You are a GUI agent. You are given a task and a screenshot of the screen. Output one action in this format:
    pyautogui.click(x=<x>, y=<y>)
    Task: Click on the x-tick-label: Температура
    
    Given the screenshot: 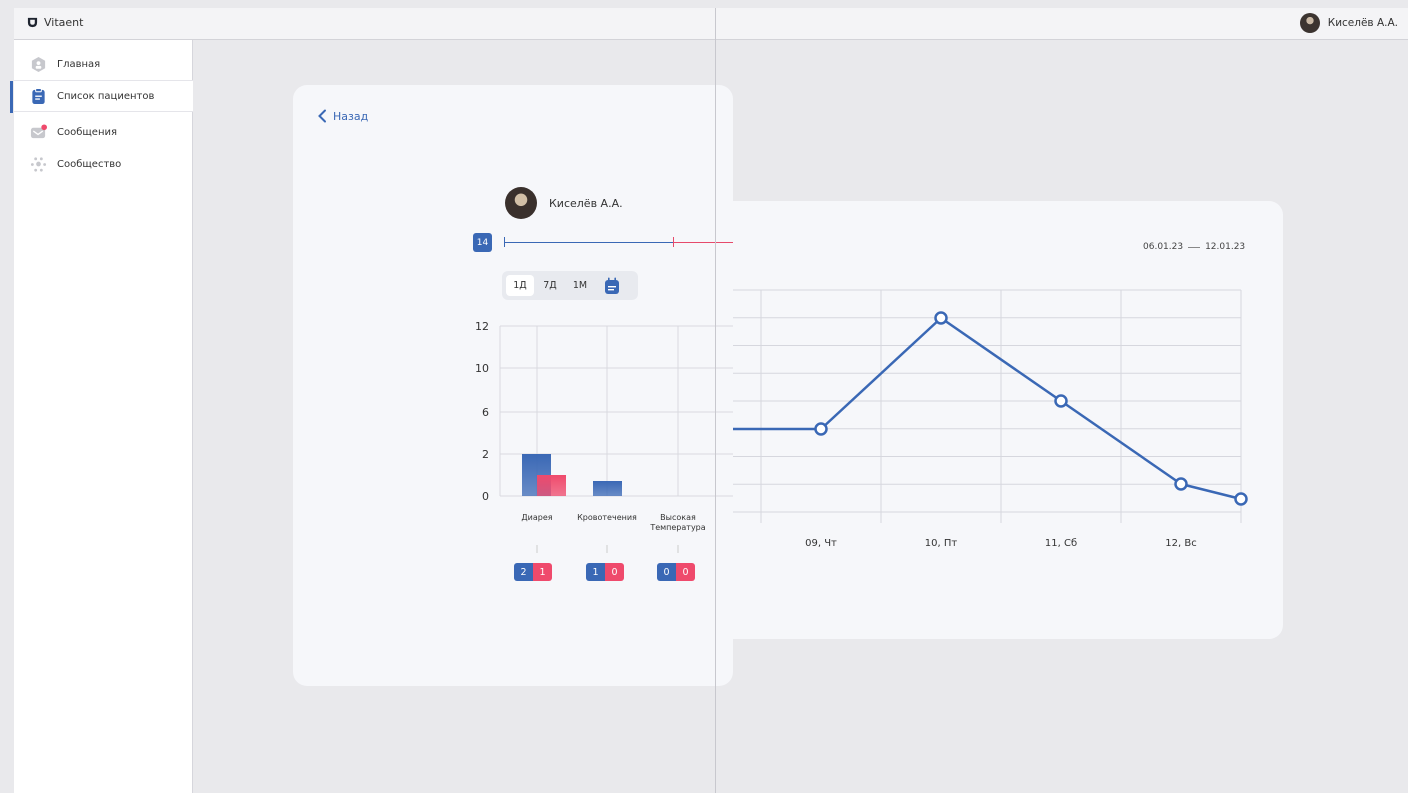 What is the action you would take?
    pyautogui.click(x=677, y=527)
    